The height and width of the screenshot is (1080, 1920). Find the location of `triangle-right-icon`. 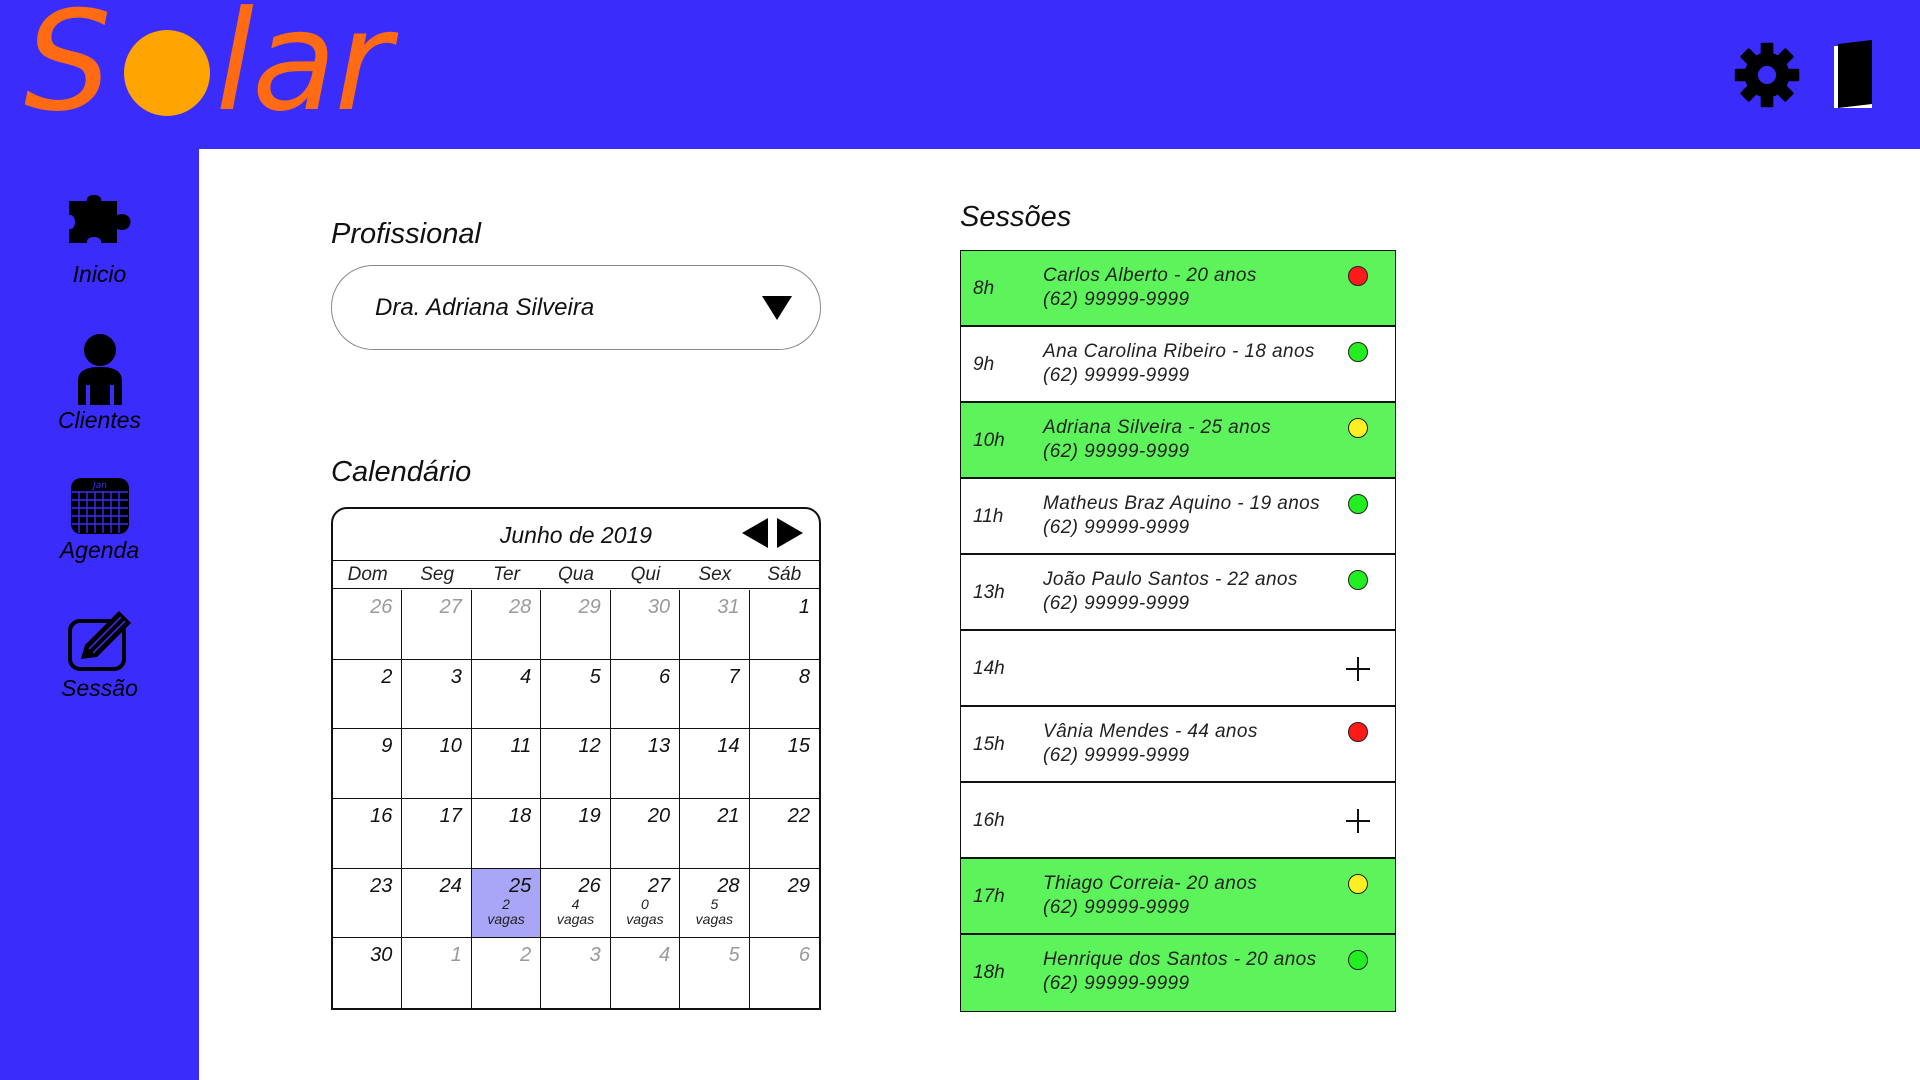

triangle-right-icon is located at coordinates (790, 533).